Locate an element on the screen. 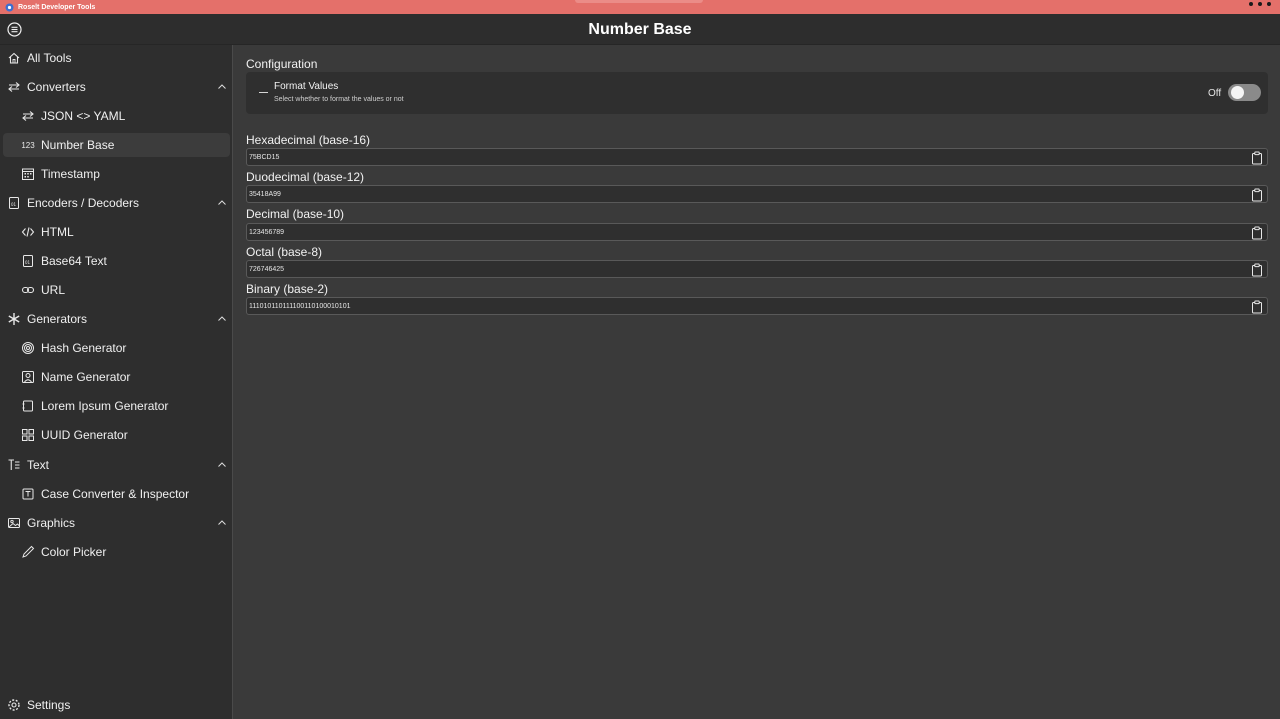 The width and height of the screenshot is (1280, 719). sidebar-item-url: URL is located at coordinates (116, 290).